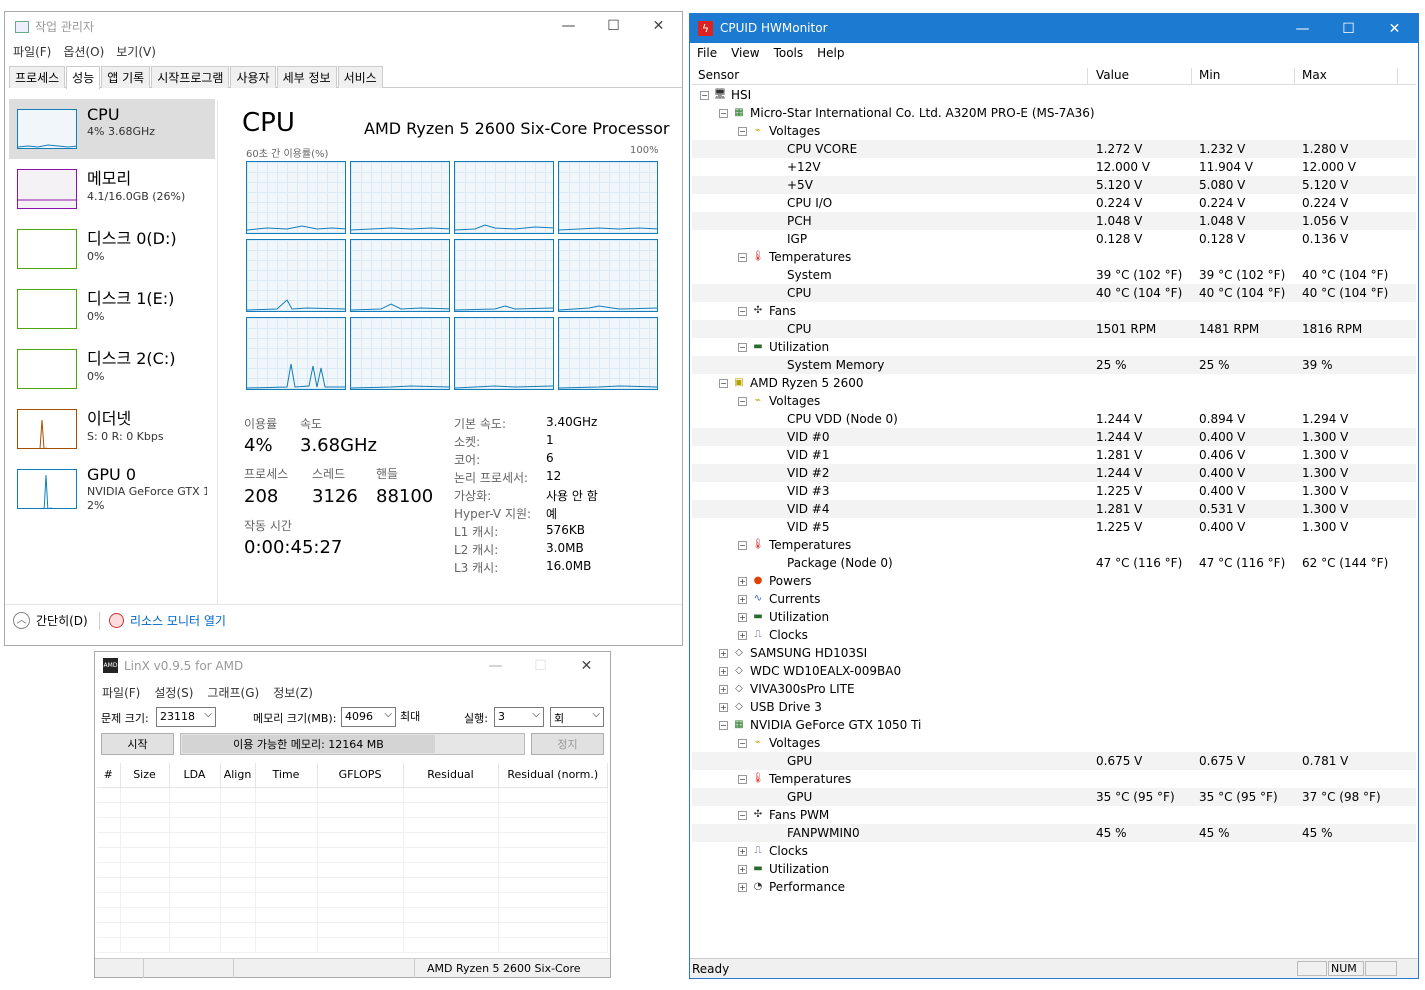  What do you see at coordinates (368, 717) in the screenshot?
I see `memory-size-select: 4096 ⌵` at bounding box center [368, 717].